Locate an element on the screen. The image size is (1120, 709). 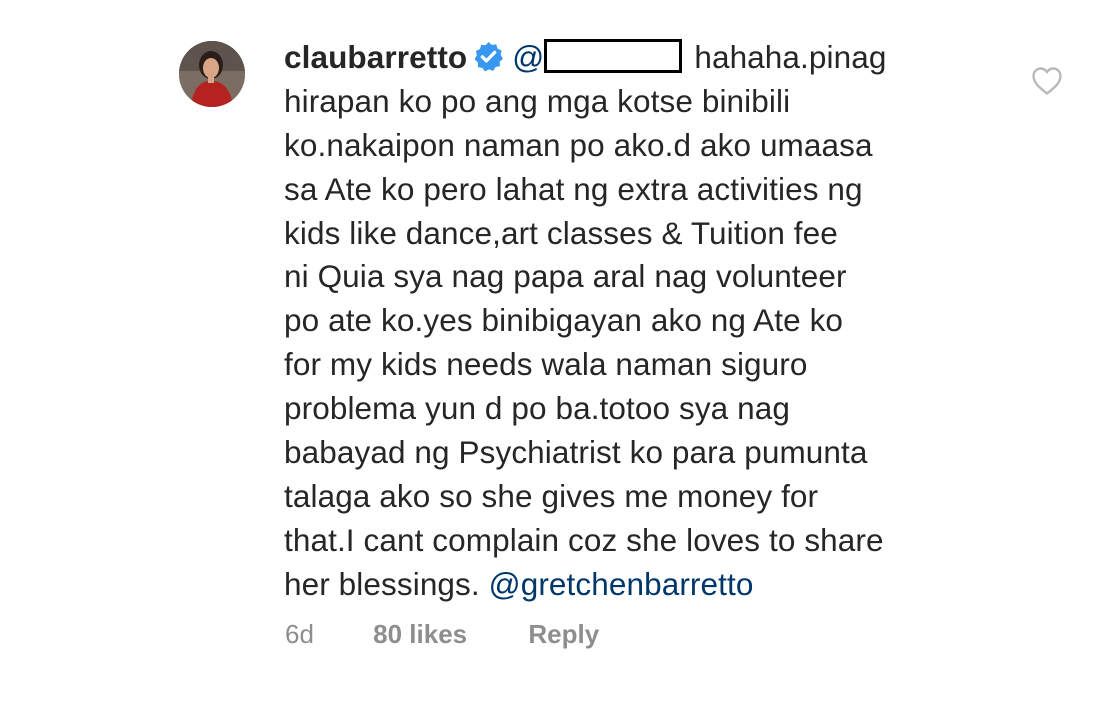
comment-last-line: her blessings. @gretchenbarretto is located at coordinates (644, 585).